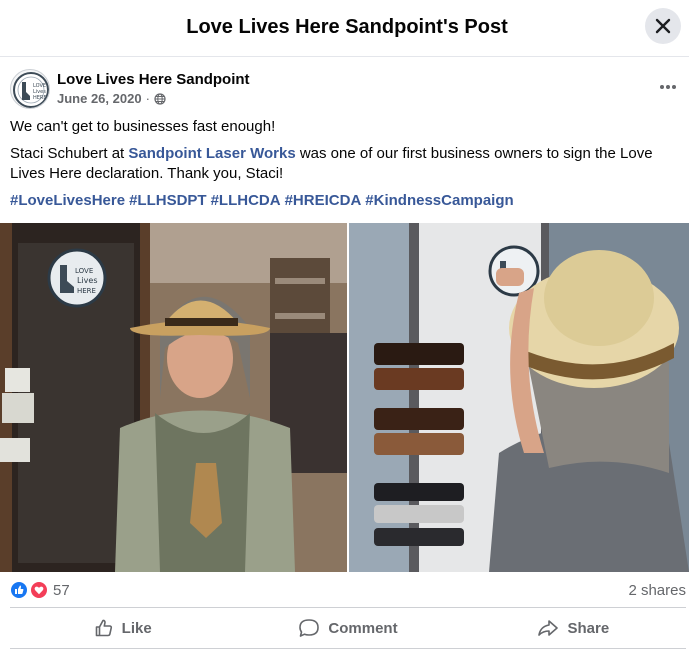 This screenshot has width=689, height=657. I want to click on share-button: Share, so click(573, 628).